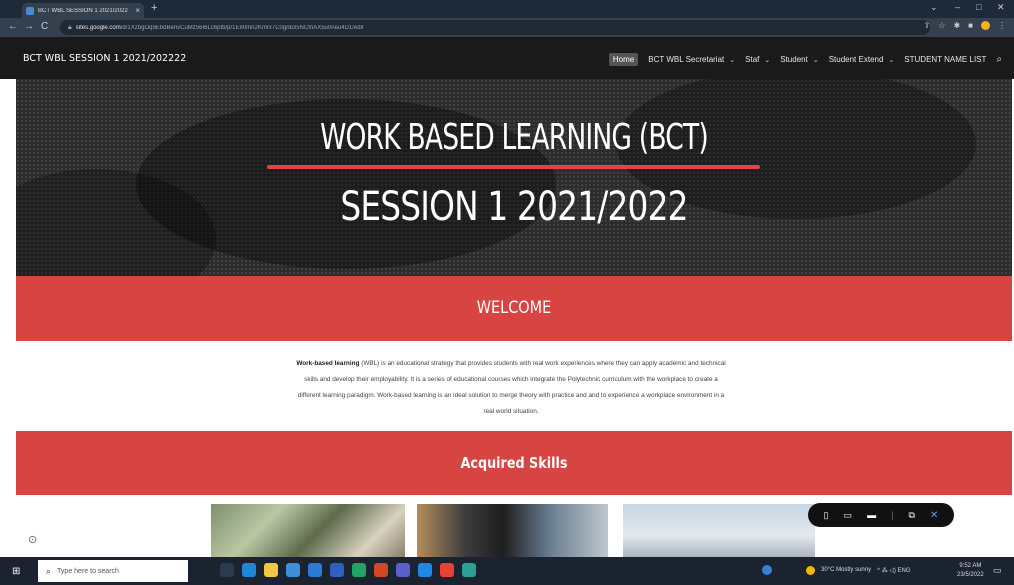 The image size is (1014, 585). Describe the element at coordinates (912, 515) in the screenshot. I see `open-new-window-icon: ⧉` at that location.